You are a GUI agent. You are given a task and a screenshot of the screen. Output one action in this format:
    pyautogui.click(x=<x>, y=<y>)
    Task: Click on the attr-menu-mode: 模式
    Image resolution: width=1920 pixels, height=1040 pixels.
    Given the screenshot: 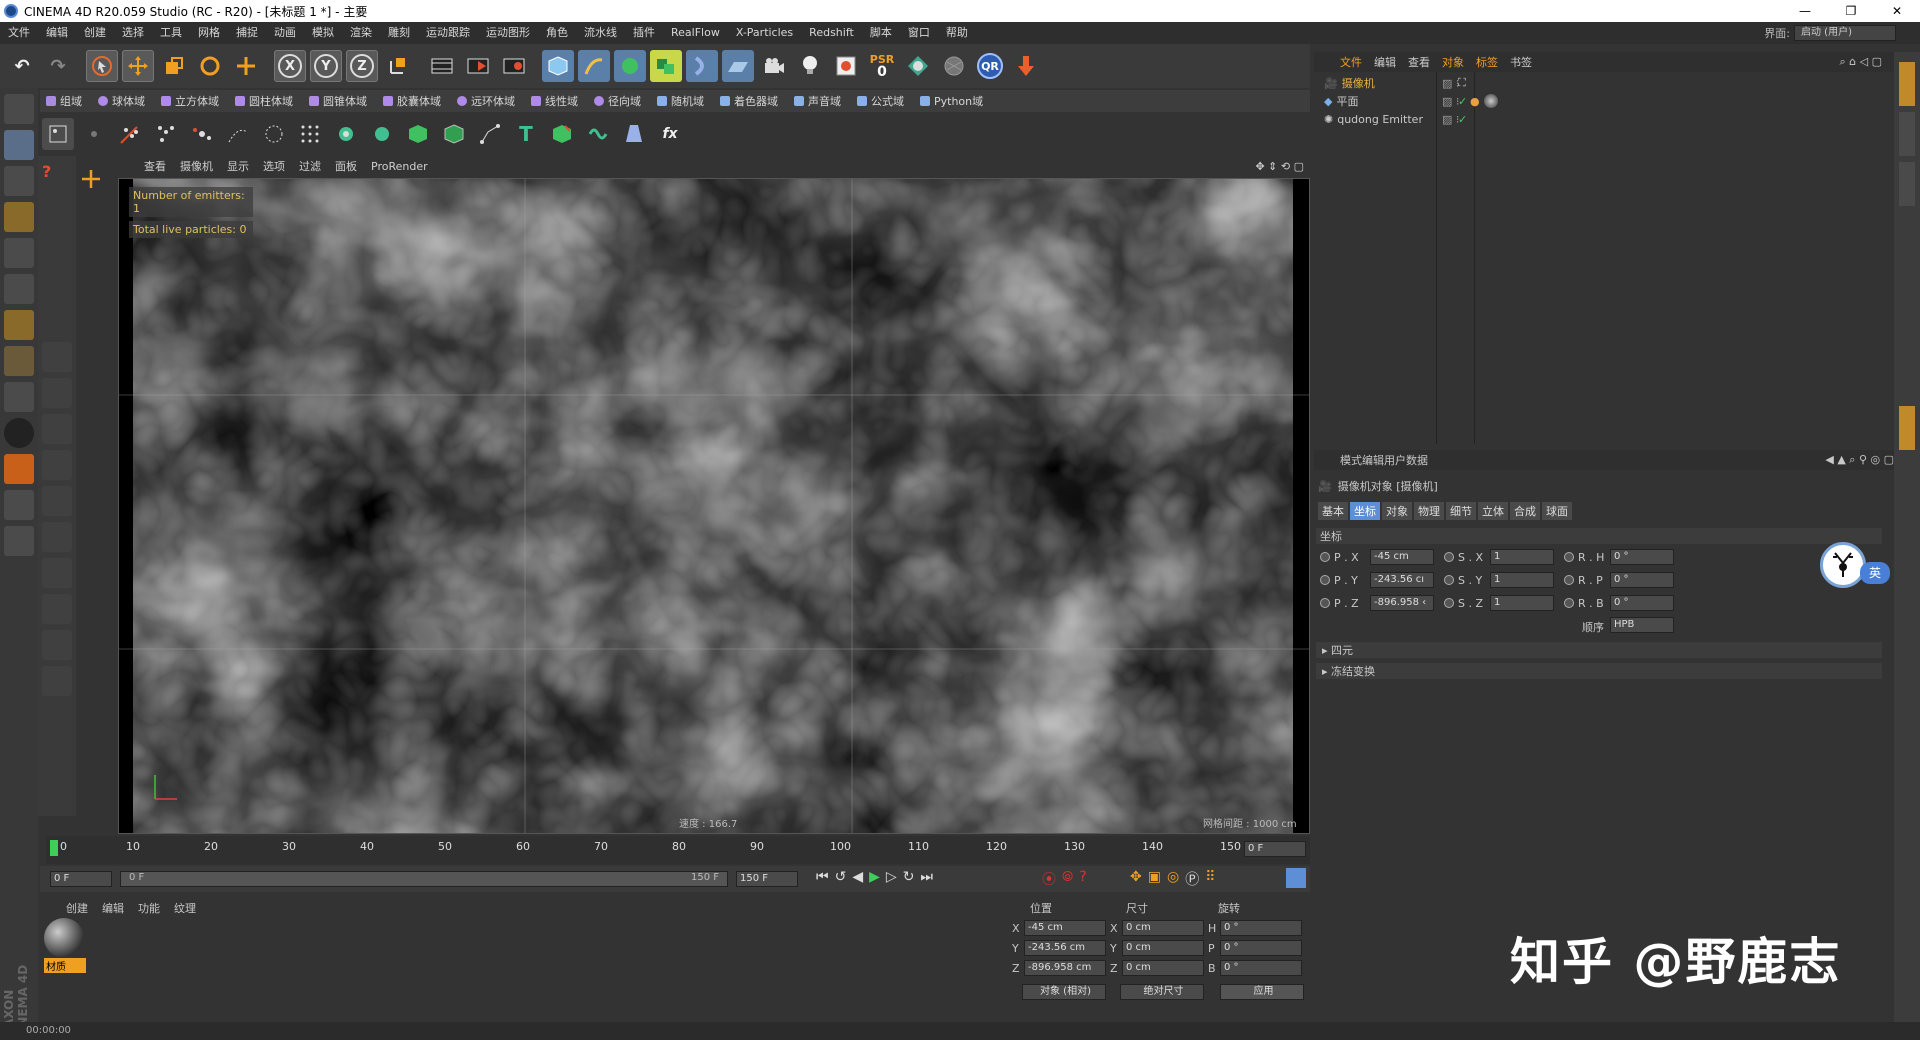 What is the action you would take?
    pyautogui.click(x=1351, y=460)
    